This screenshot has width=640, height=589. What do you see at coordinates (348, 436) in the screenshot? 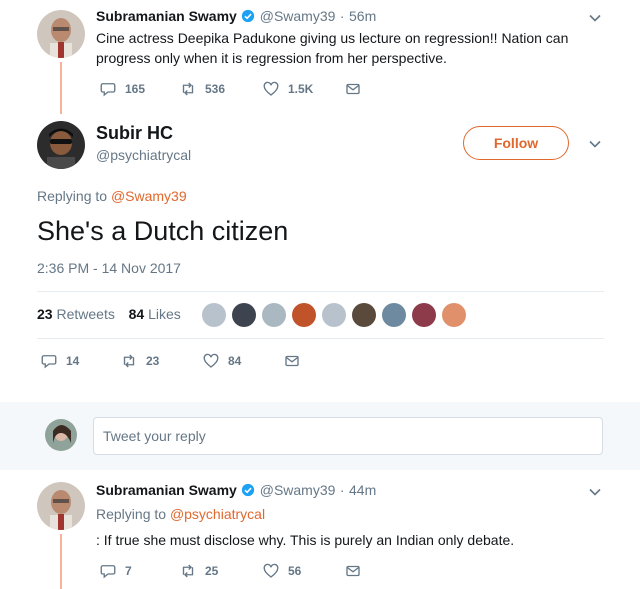
I see `reply-input: Tweet your reply` at bounding box center [348, 436].